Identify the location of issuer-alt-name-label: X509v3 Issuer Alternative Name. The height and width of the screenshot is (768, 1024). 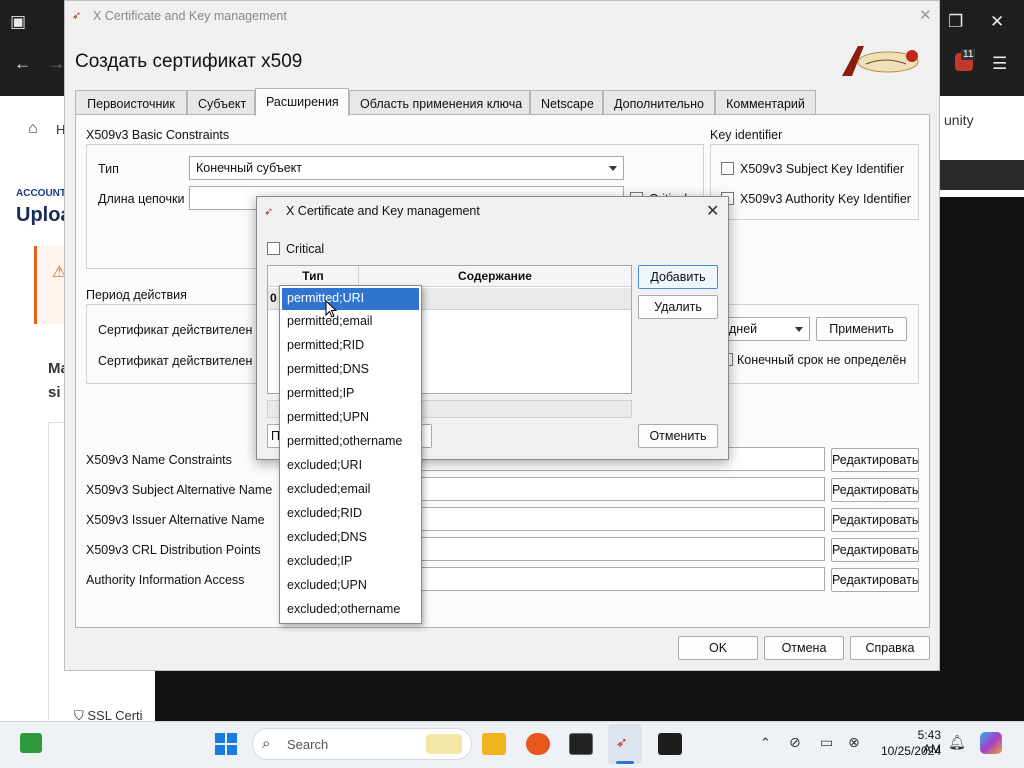
(175, 520).